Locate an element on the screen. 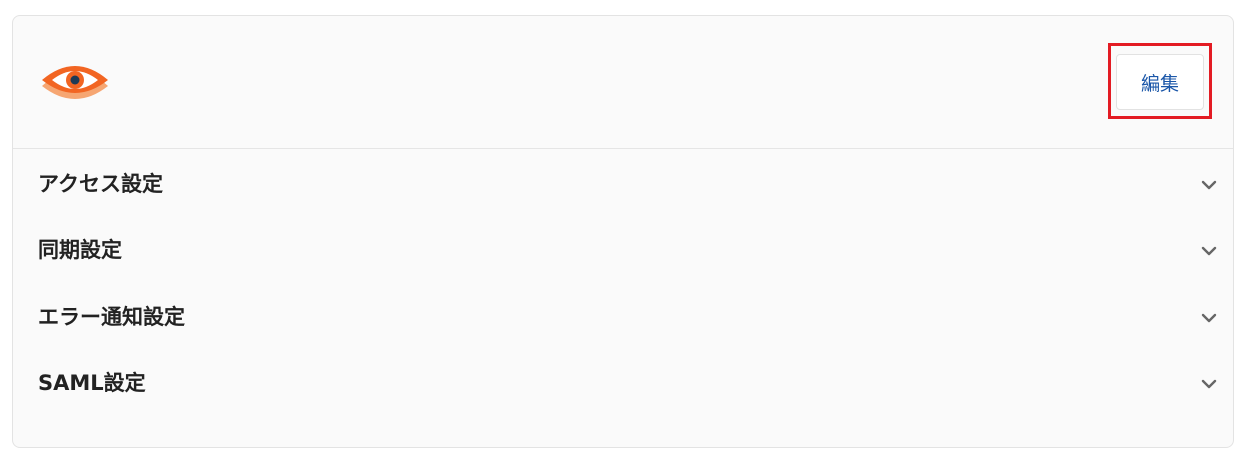  section-label: 同期設定 is located at coordinates (80, 250).